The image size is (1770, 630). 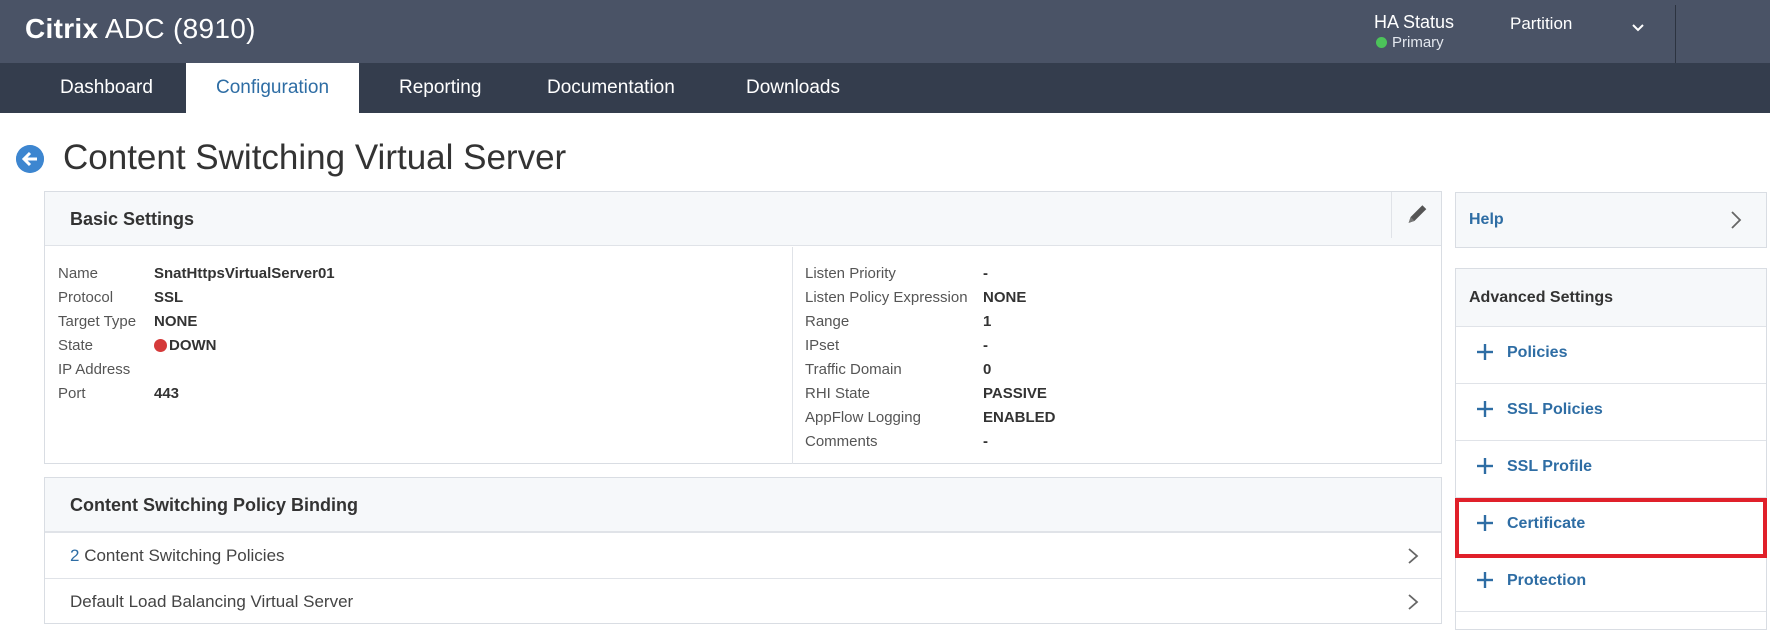 I want to click on state-value: DOWN, so click(x=193, y=345).